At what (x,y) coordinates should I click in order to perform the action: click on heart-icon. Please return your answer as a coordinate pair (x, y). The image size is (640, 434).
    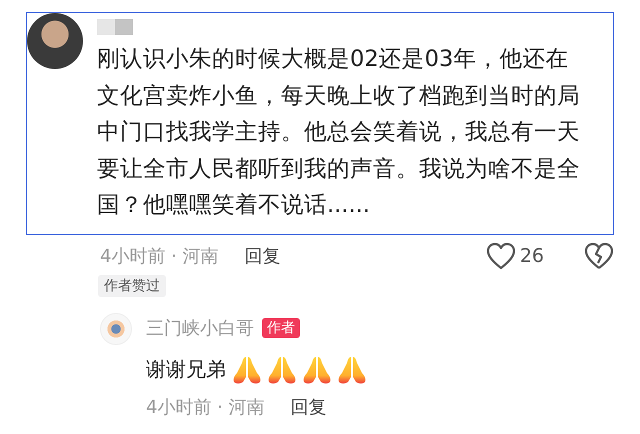
    Looking at the image, I should click on (501, 256).